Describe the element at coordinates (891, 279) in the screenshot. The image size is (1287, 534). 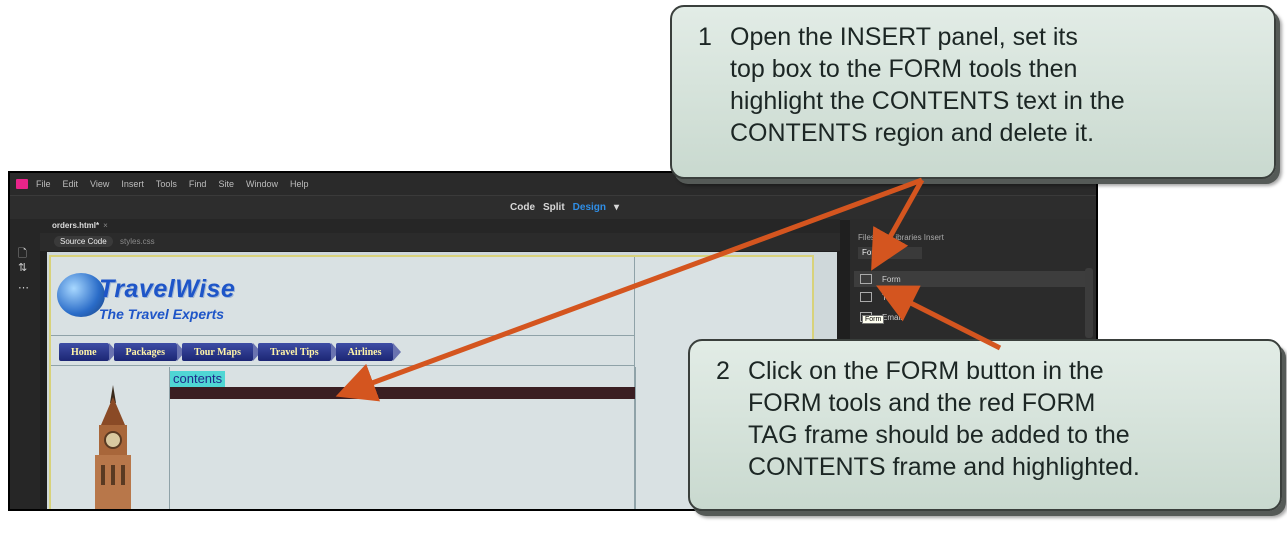
I see `insert-form-label: Form` at that location.